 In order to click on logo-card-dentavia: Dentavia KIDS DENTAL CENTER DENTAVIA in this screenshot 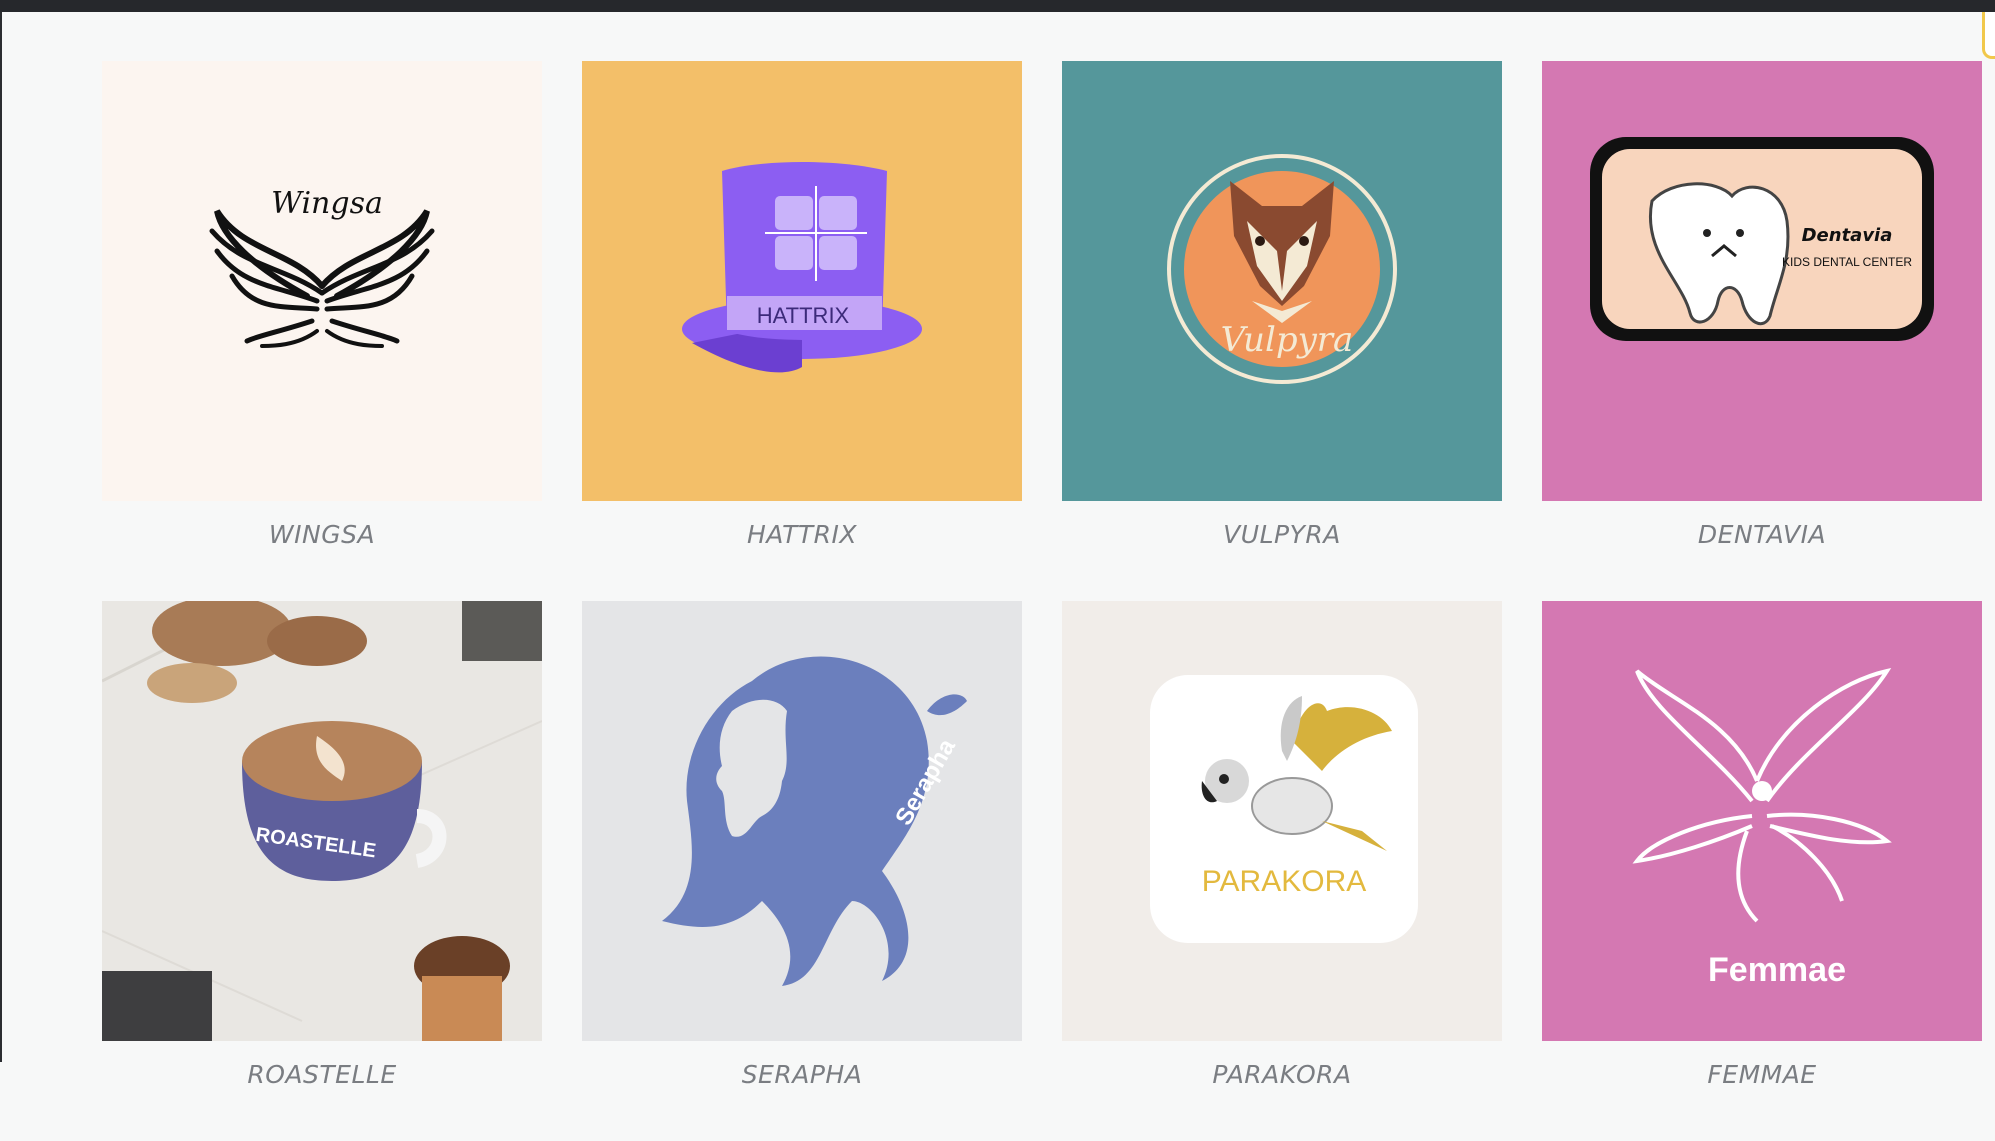, I will do `click(1762, 331)`.